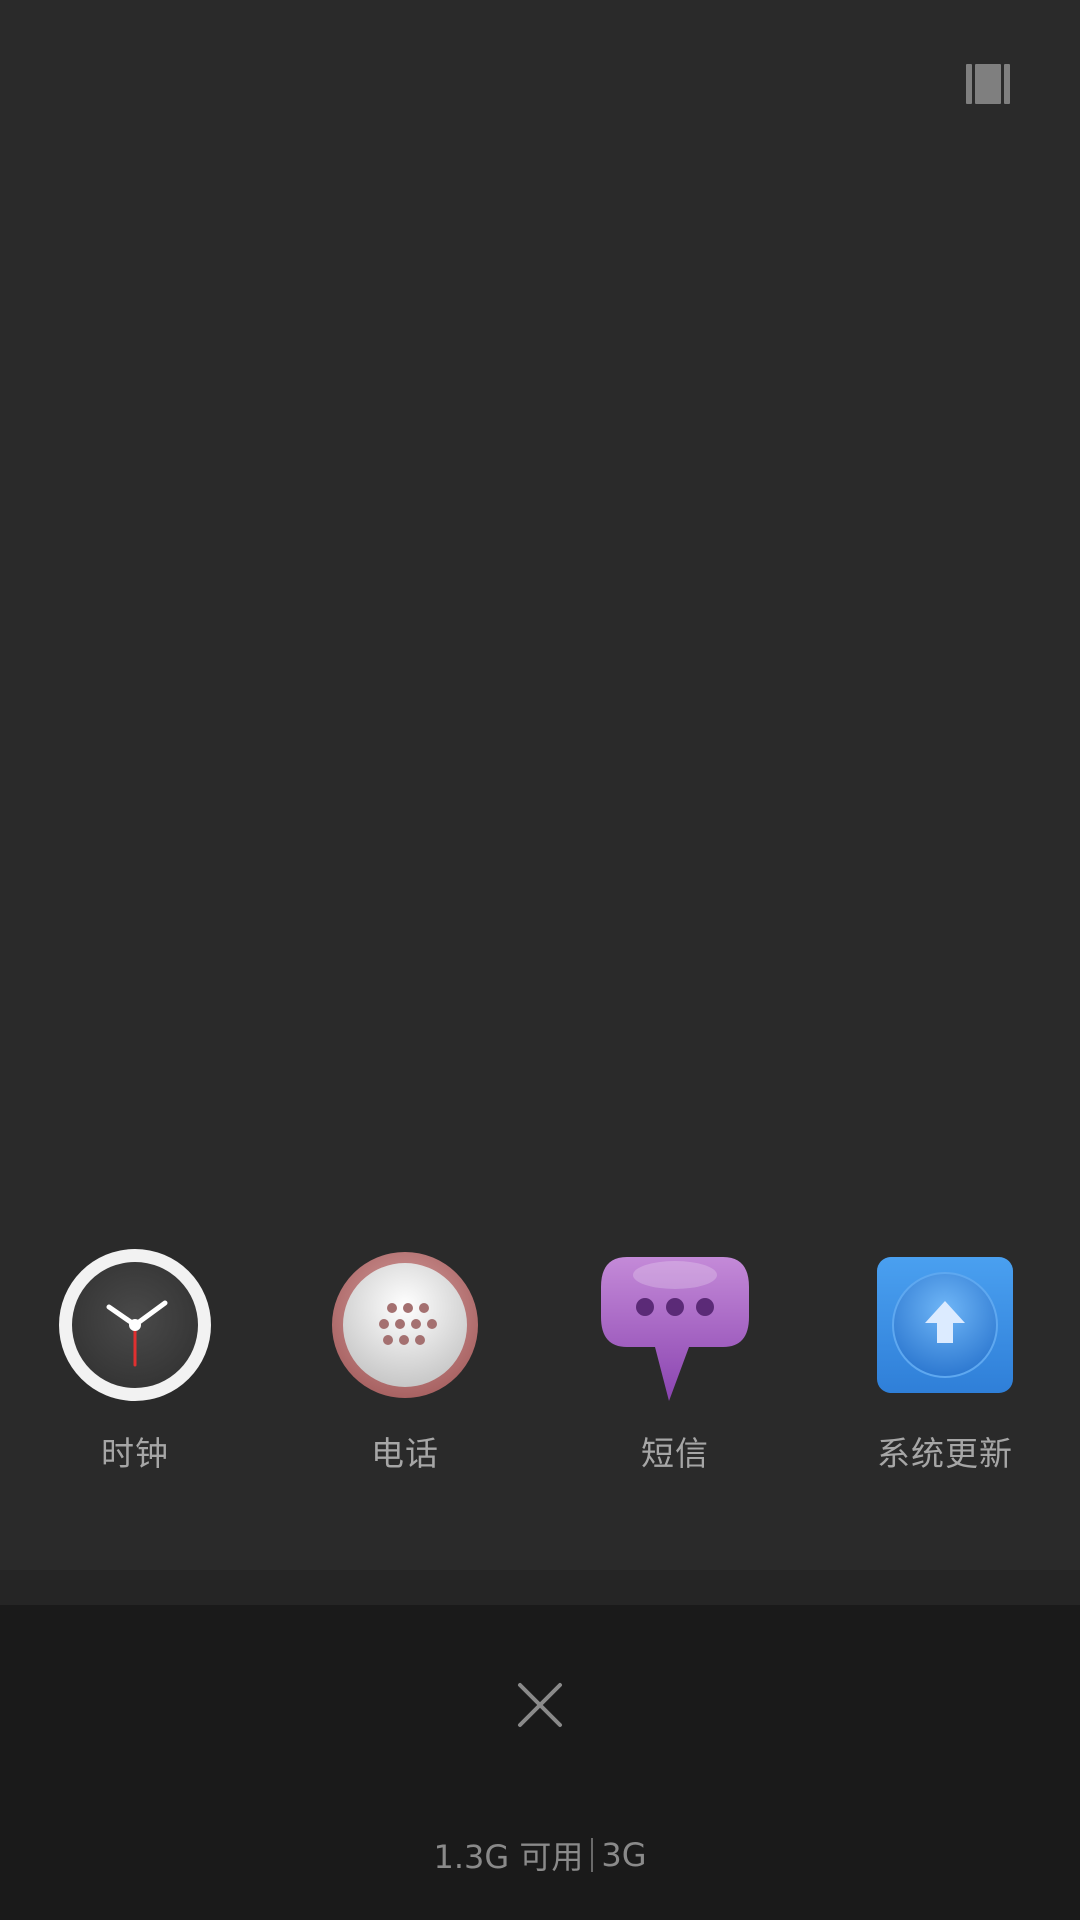  I want to click on memory-available: 1.3G 可用, so click(508, 1857).